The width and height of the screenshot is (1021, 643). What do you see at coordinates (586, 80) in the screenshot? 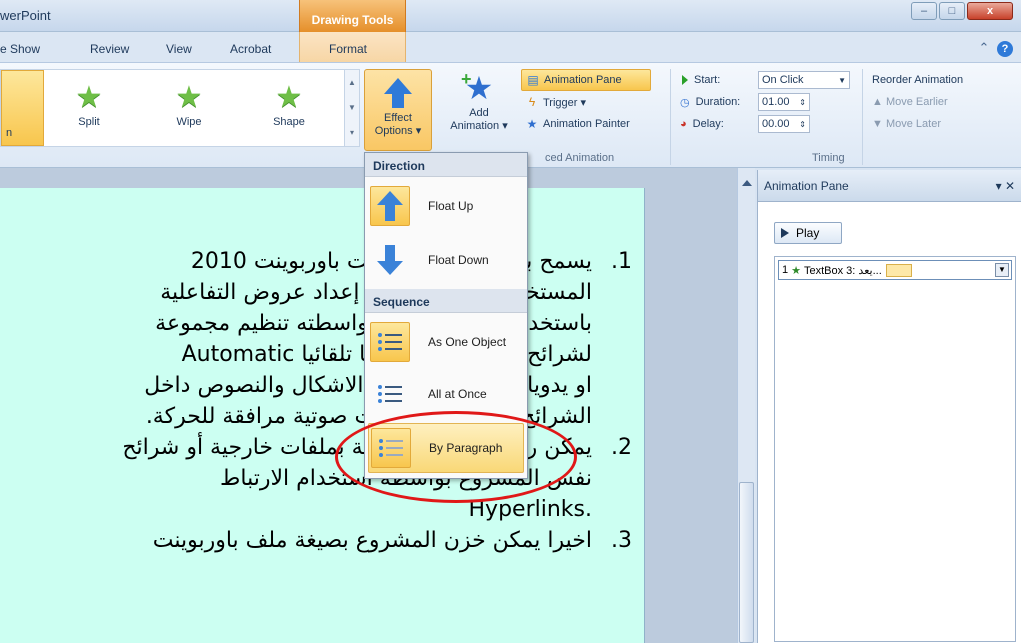
I see `animation-pane-button: ▤ Animation Pane` at bounding box center [586, 80].